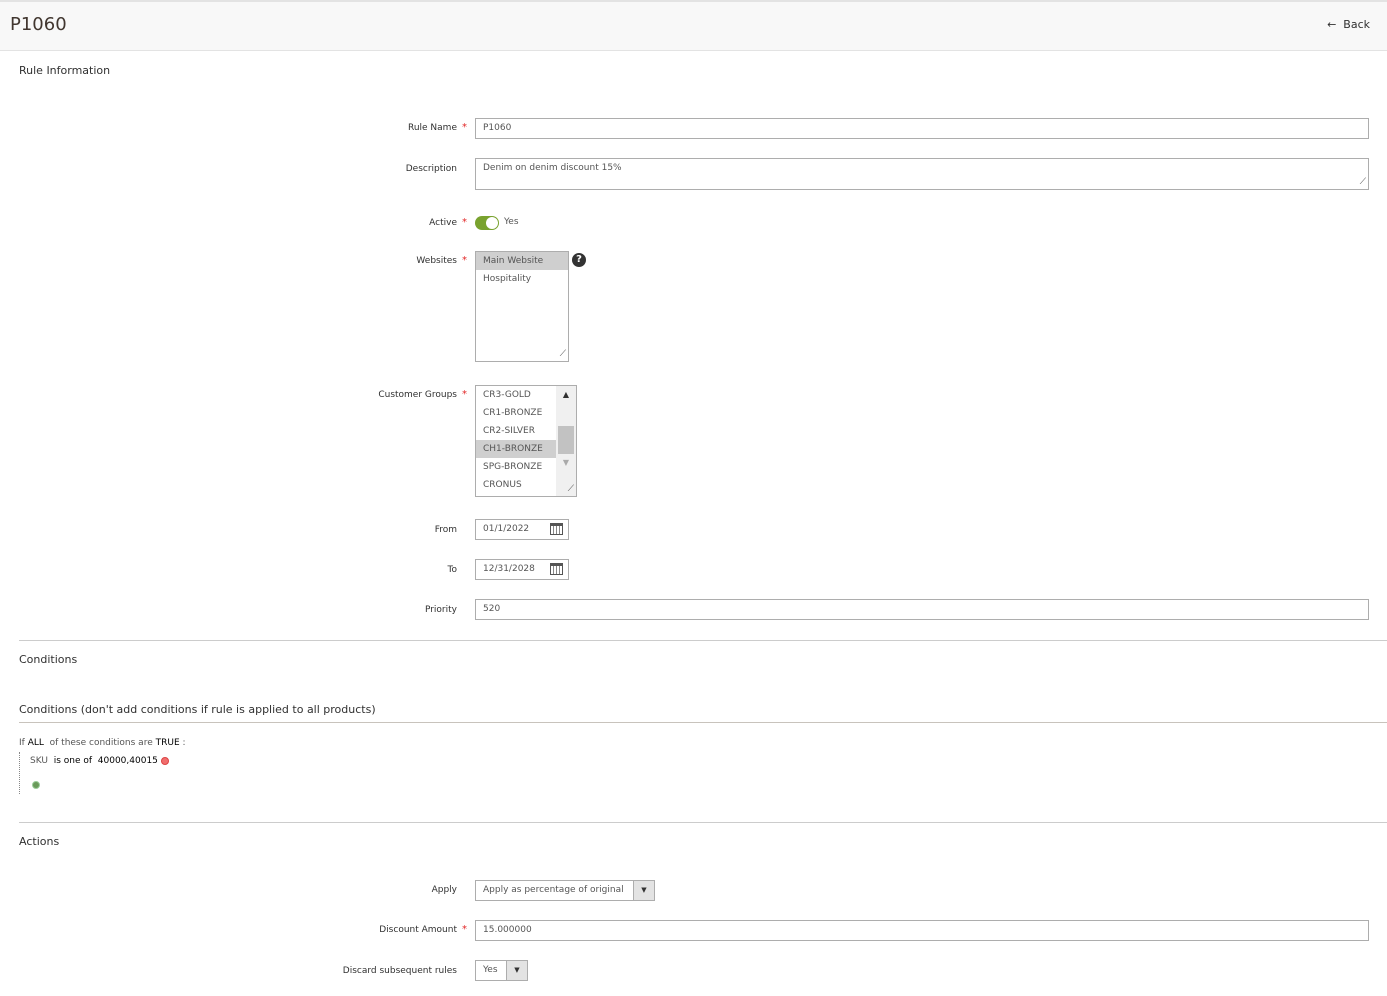  What do you see at coordinates (128, 761) in the screenshot?
I see `condition-value: 40000,40015` at bounding box center [128, 761].